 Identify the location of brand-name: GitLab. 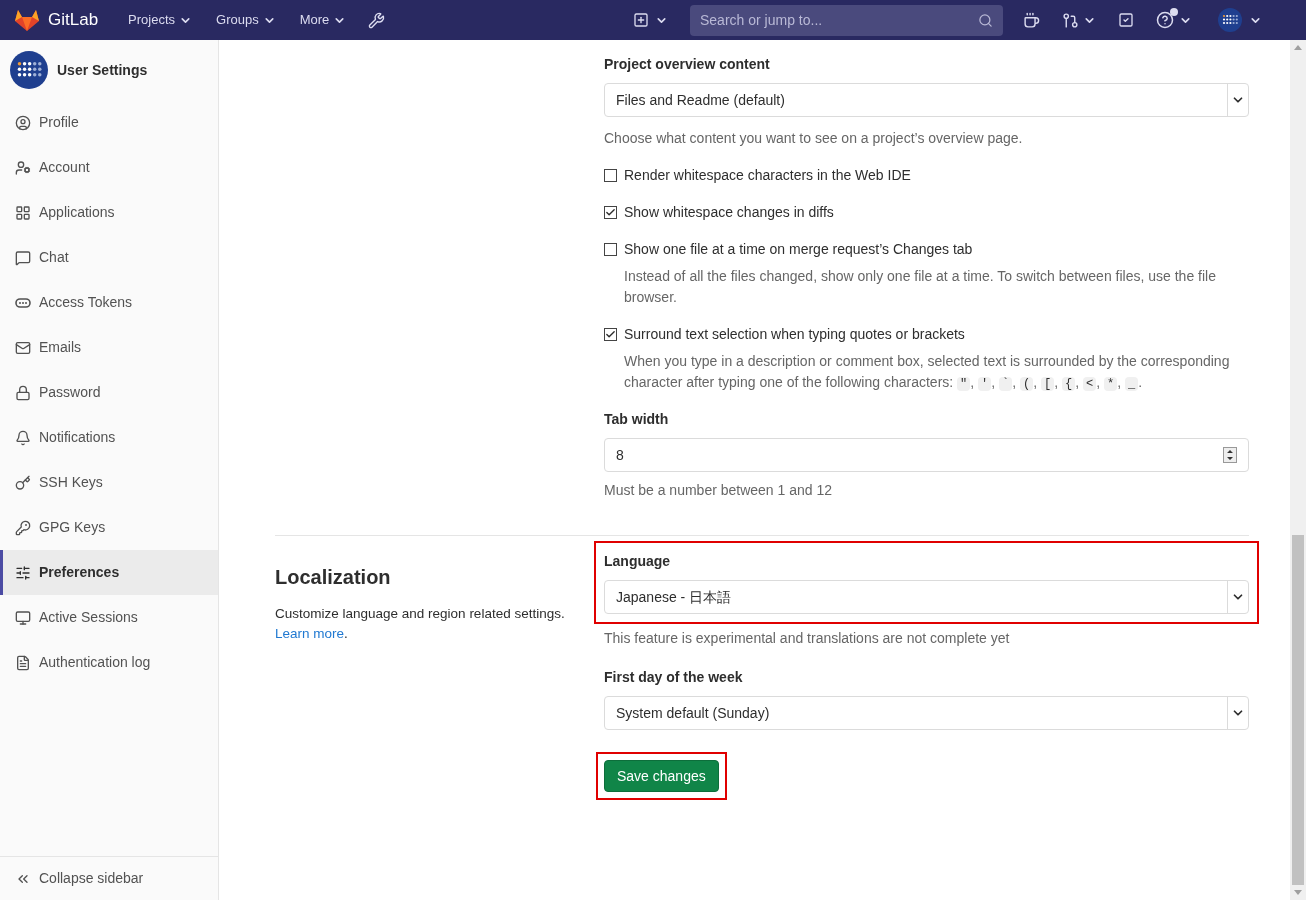
(73, 20).